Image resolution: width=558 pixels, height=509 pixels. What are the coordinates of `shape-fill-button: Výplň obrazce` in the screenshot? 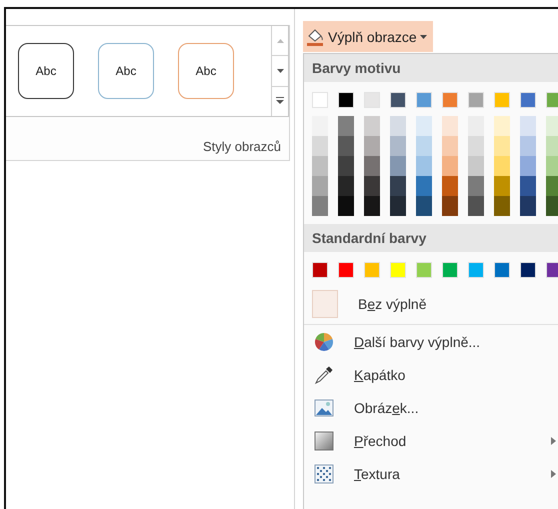 It's located at (368, 36).